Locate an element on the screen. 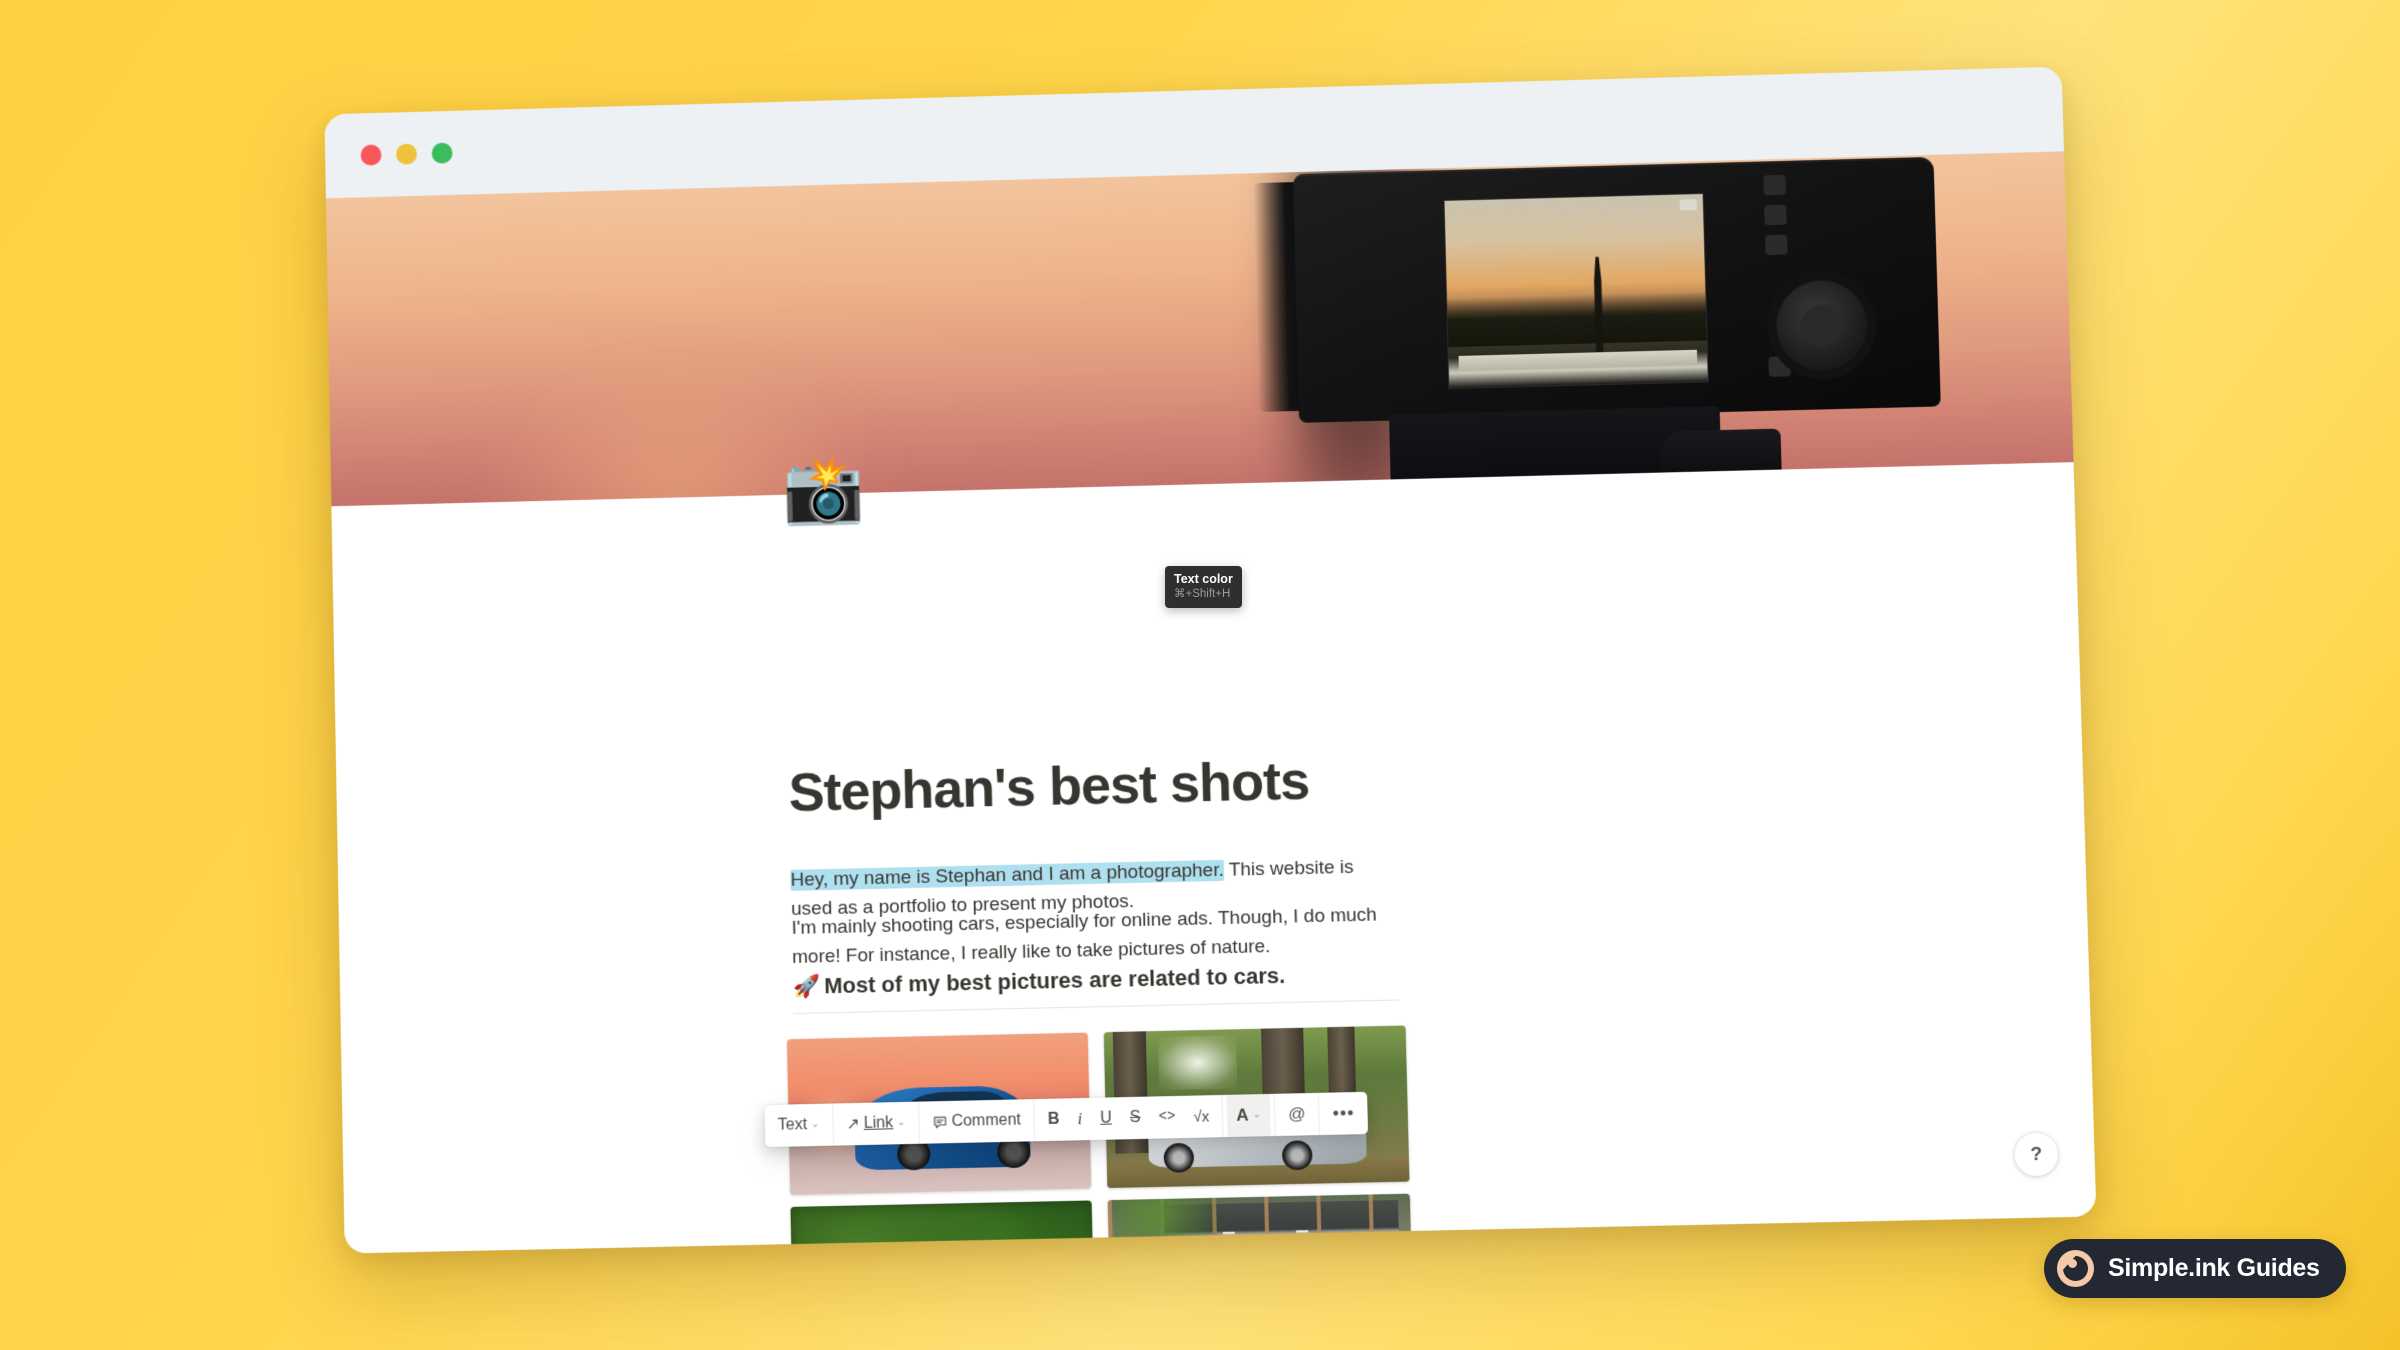 The width and height of the screenshot is (2400, 1350). external-link-arrow-icon: ↗ is located at coordinates (853, 1124).